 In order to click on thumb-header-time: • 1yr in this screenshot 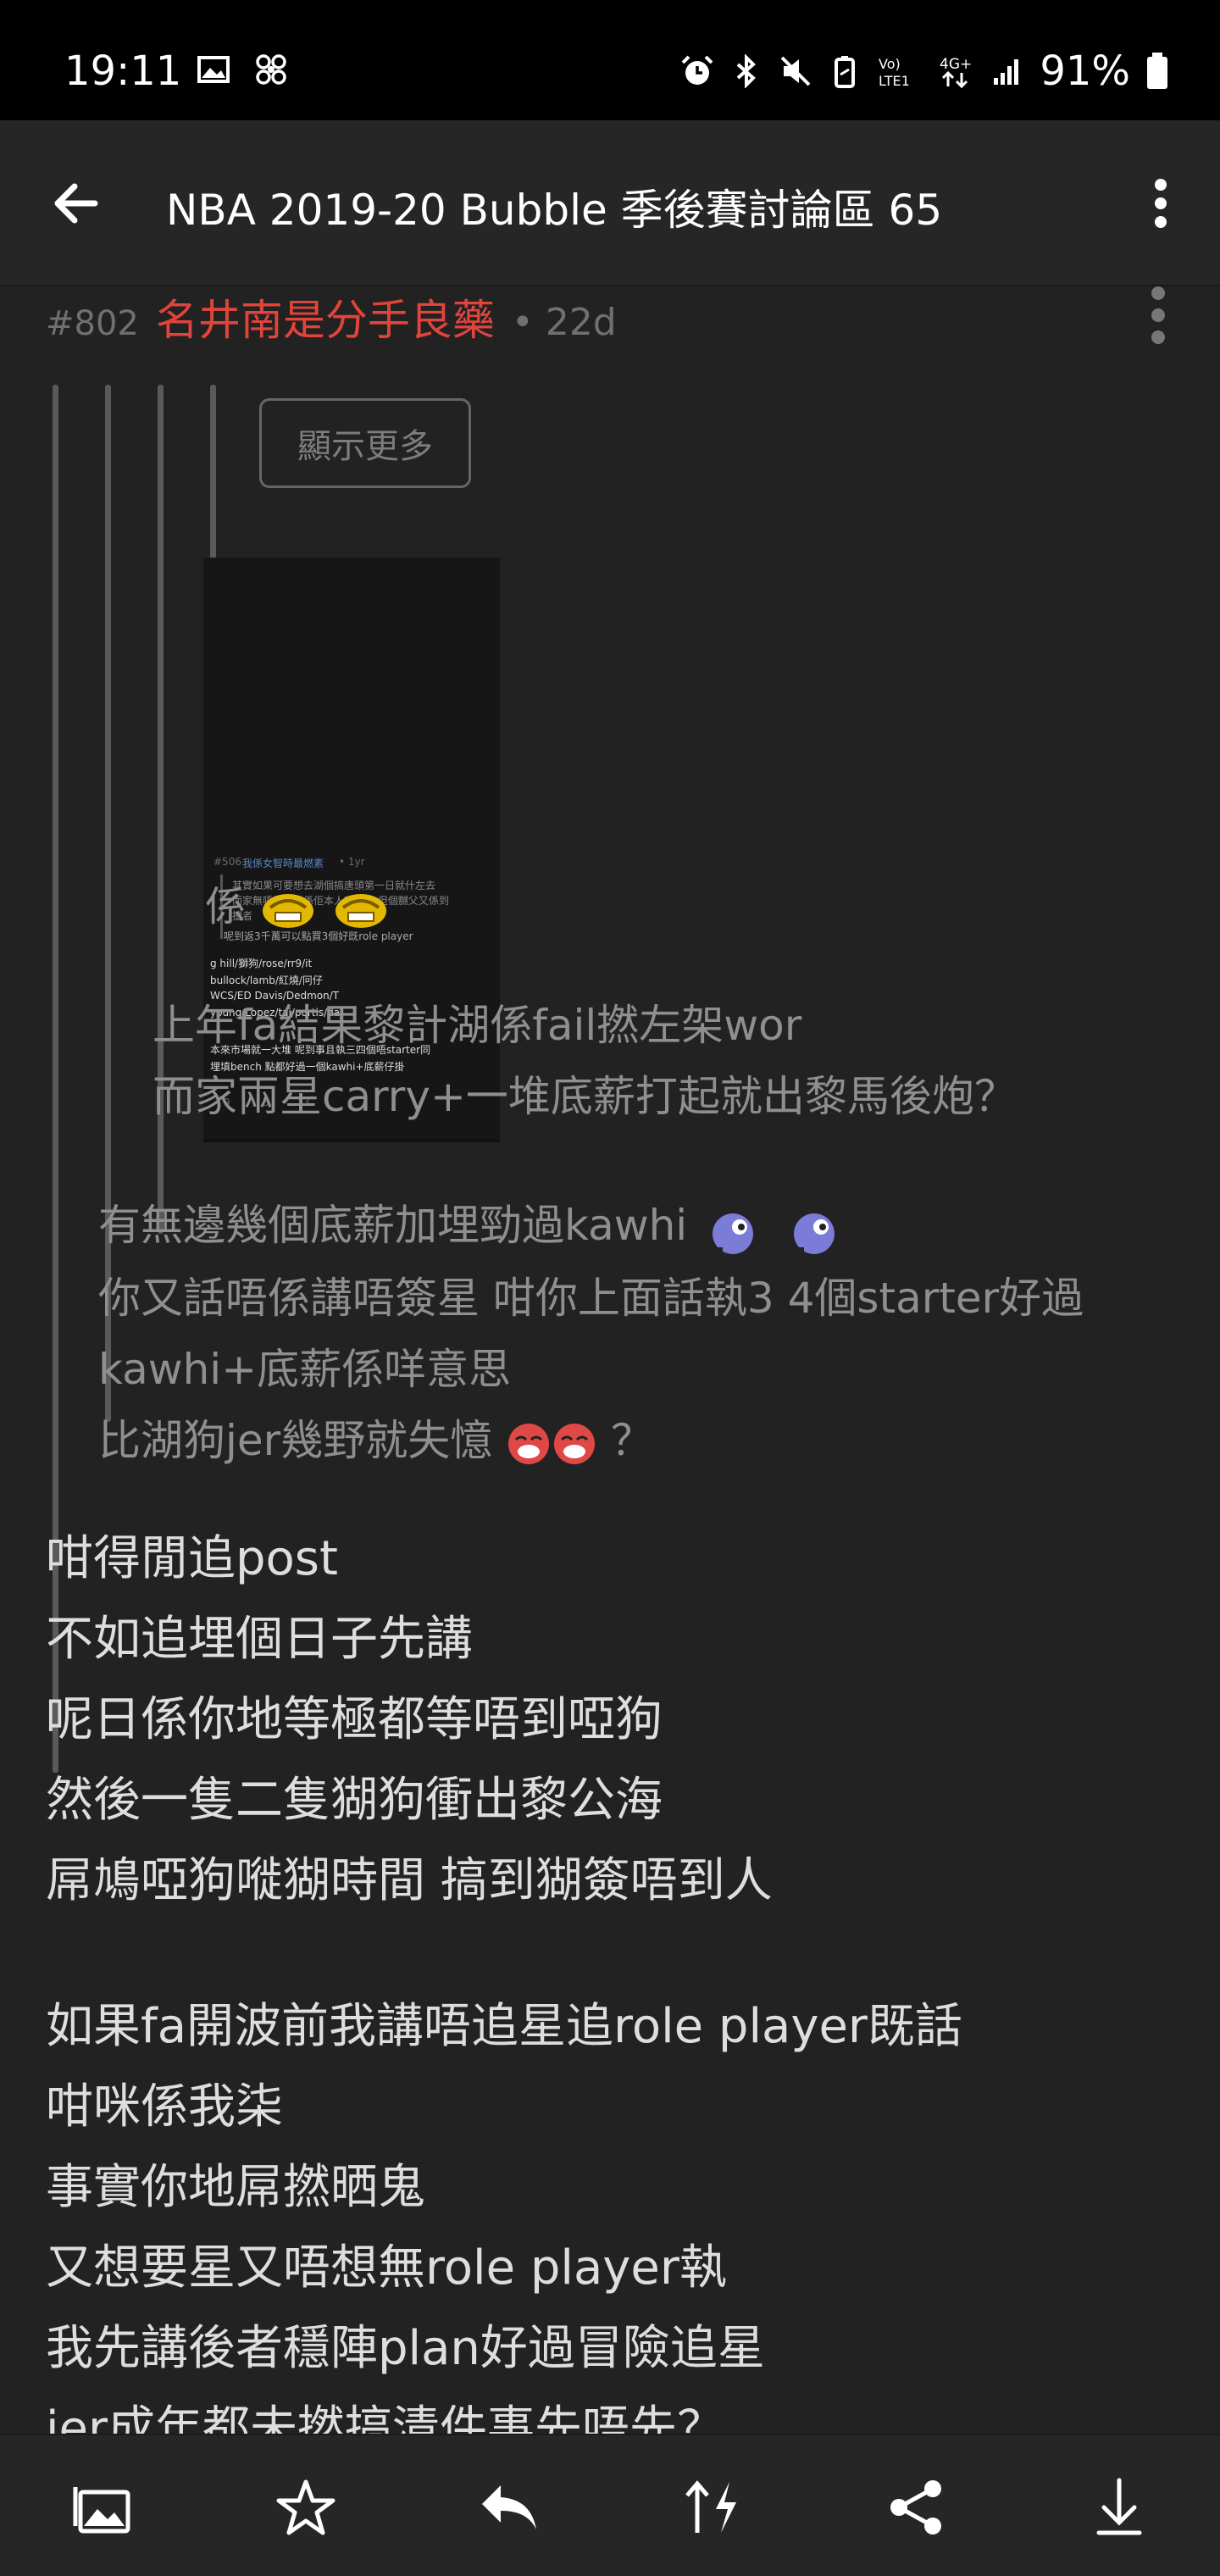, I will do `click(352, 862)`.